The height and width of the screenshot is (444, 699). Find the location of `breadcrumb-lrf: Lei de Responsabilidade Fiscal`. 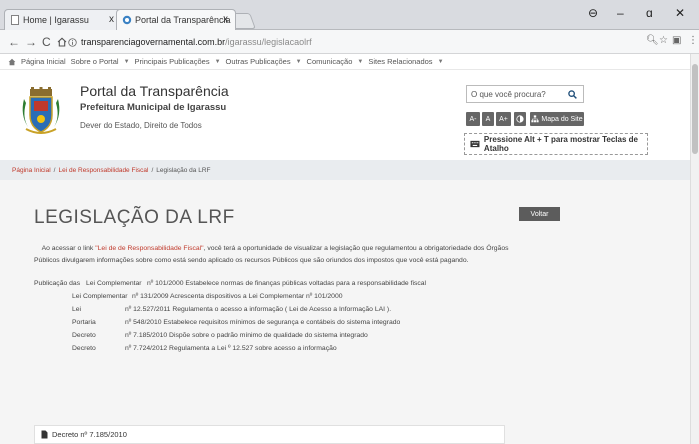

breadcrumb-lrf: Lei de Responsabilidade Fiscal is located at coordinates (103, 170).